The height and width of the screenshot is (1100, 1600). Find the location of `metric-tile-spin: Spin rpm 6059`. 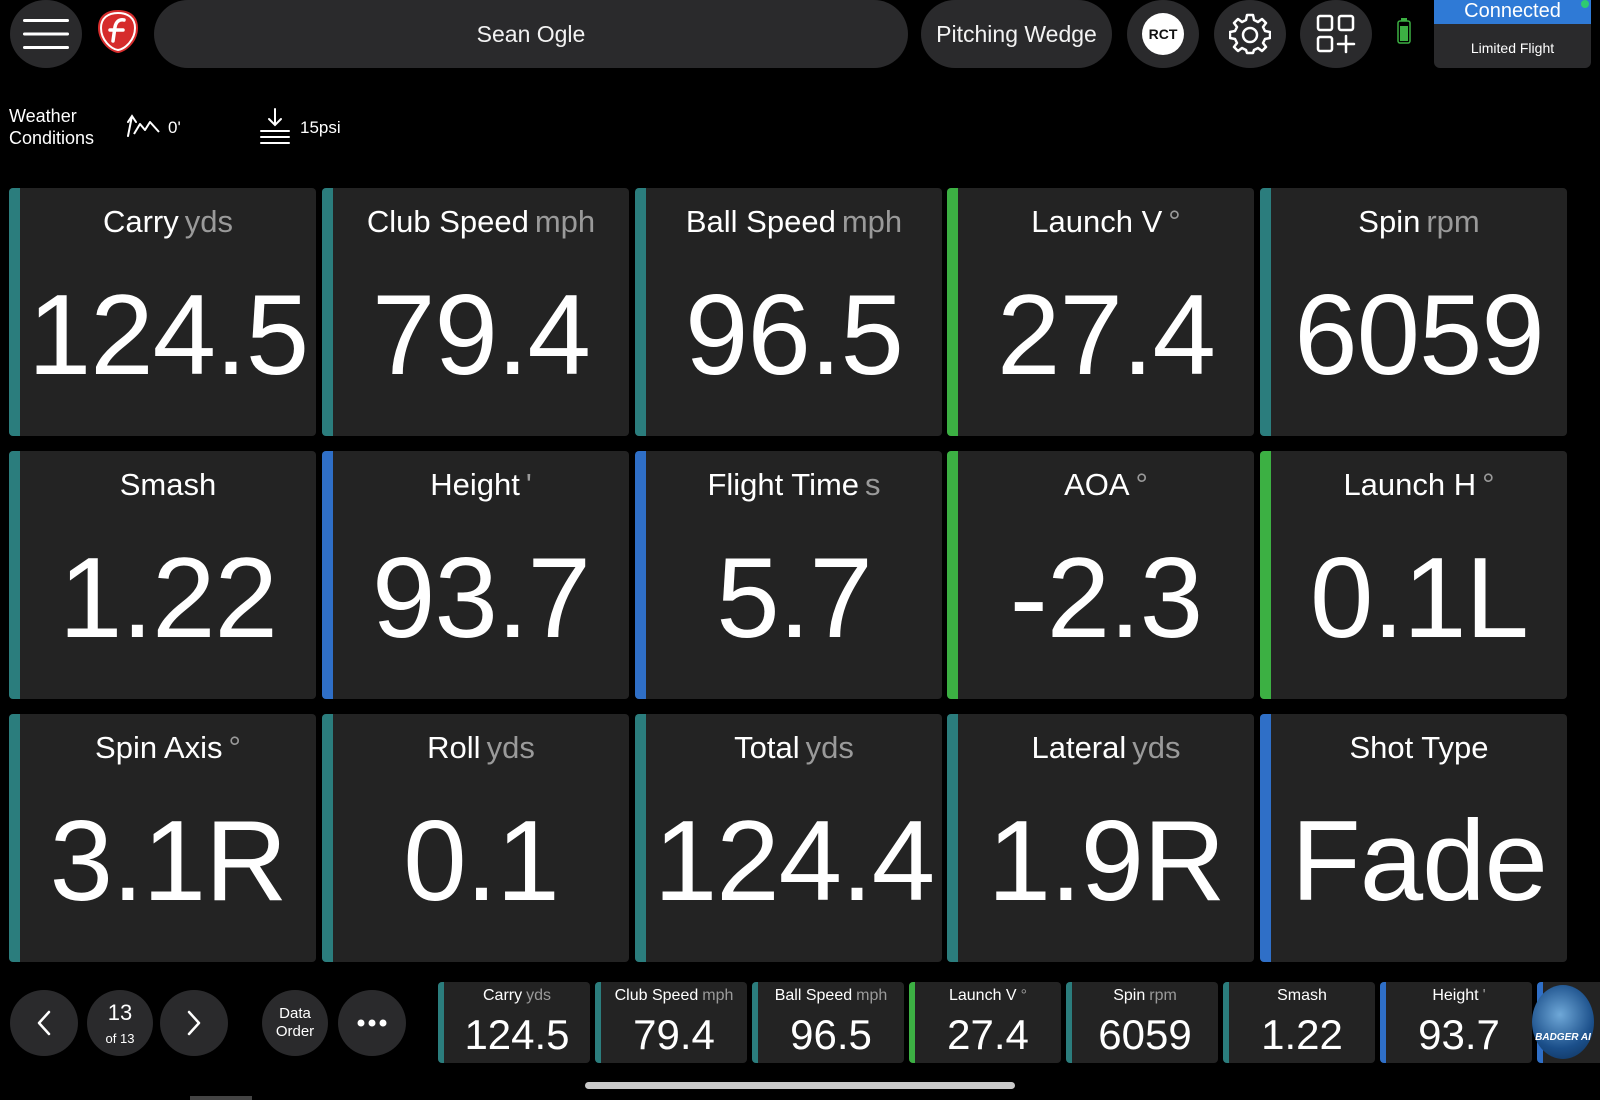

metric-tile-spin: Spin rpm 6059 is located at coordinates (1413, 312).